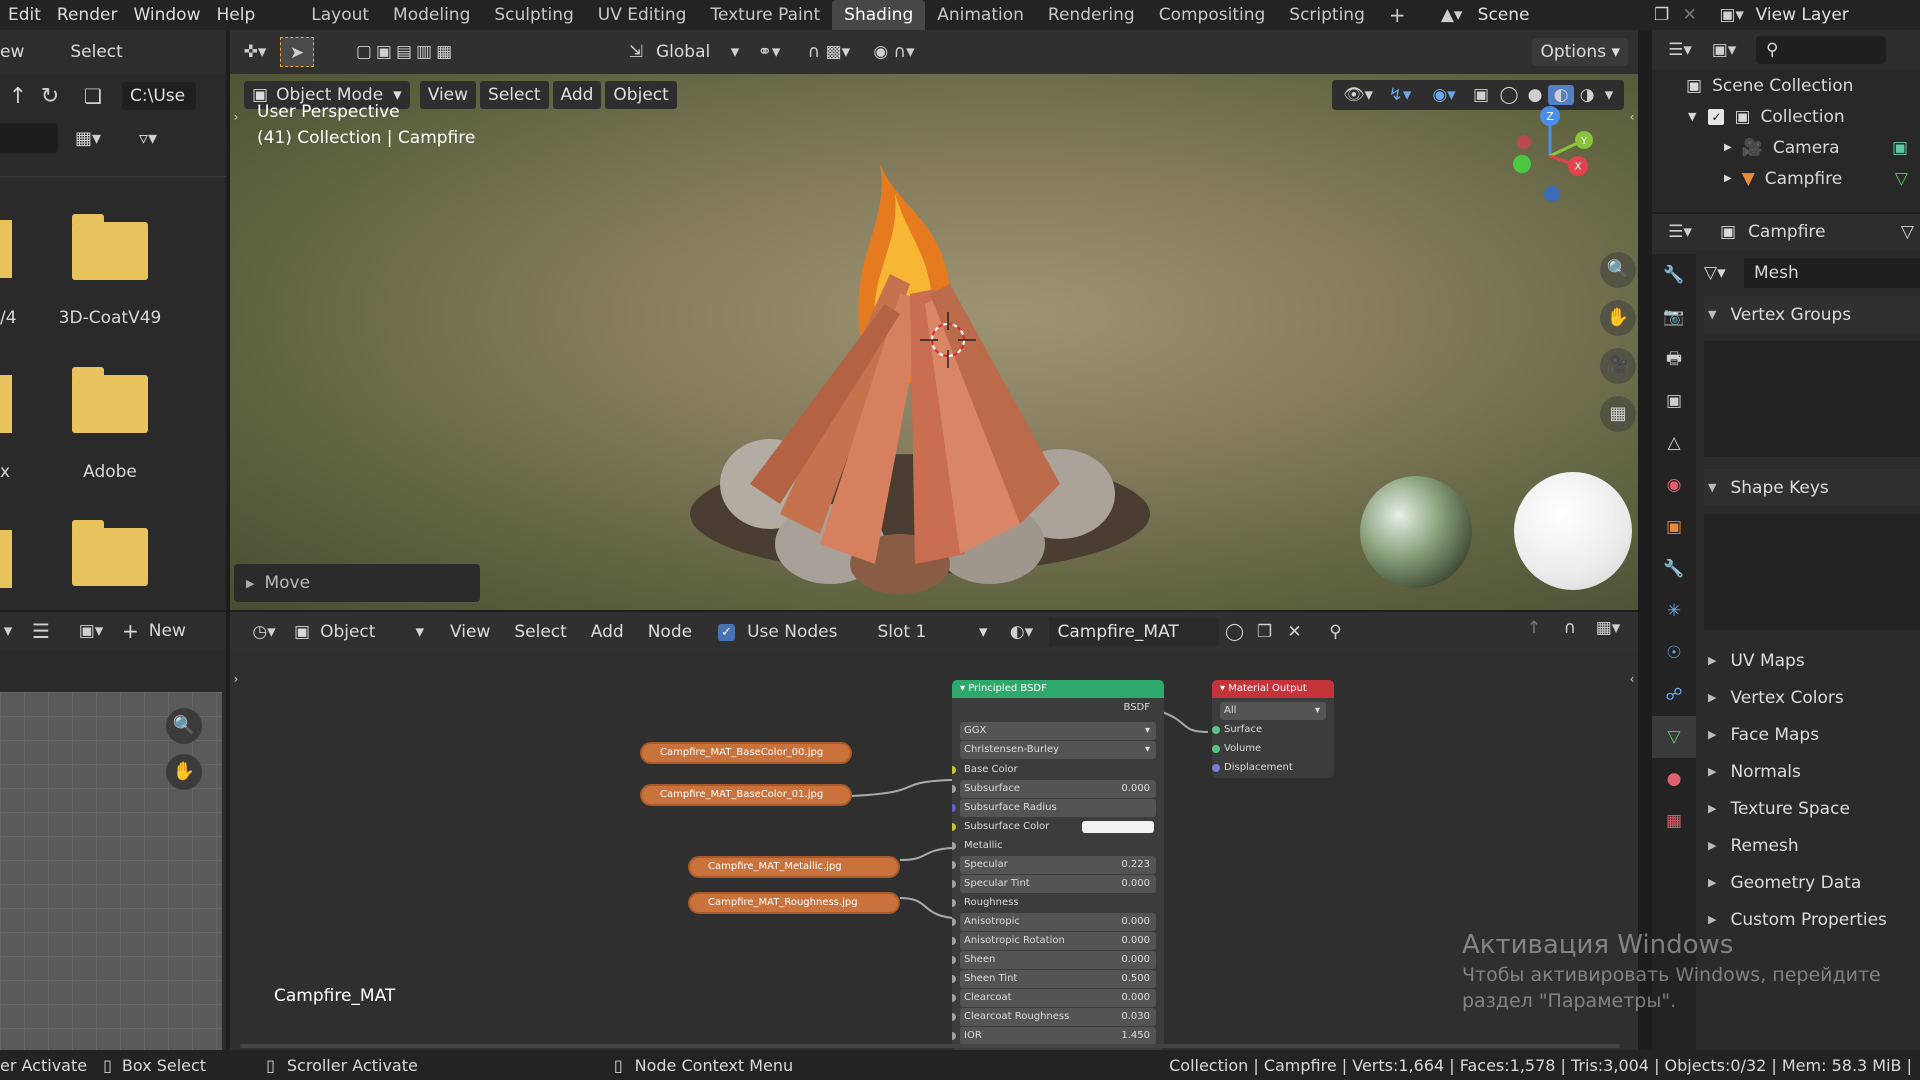 This screenshot has width=1920, height=1080. What do you see at coordinates (1570, 628) in the screenshot?
I see `snap-icon: ∩` at bounding box center [1570, 628].